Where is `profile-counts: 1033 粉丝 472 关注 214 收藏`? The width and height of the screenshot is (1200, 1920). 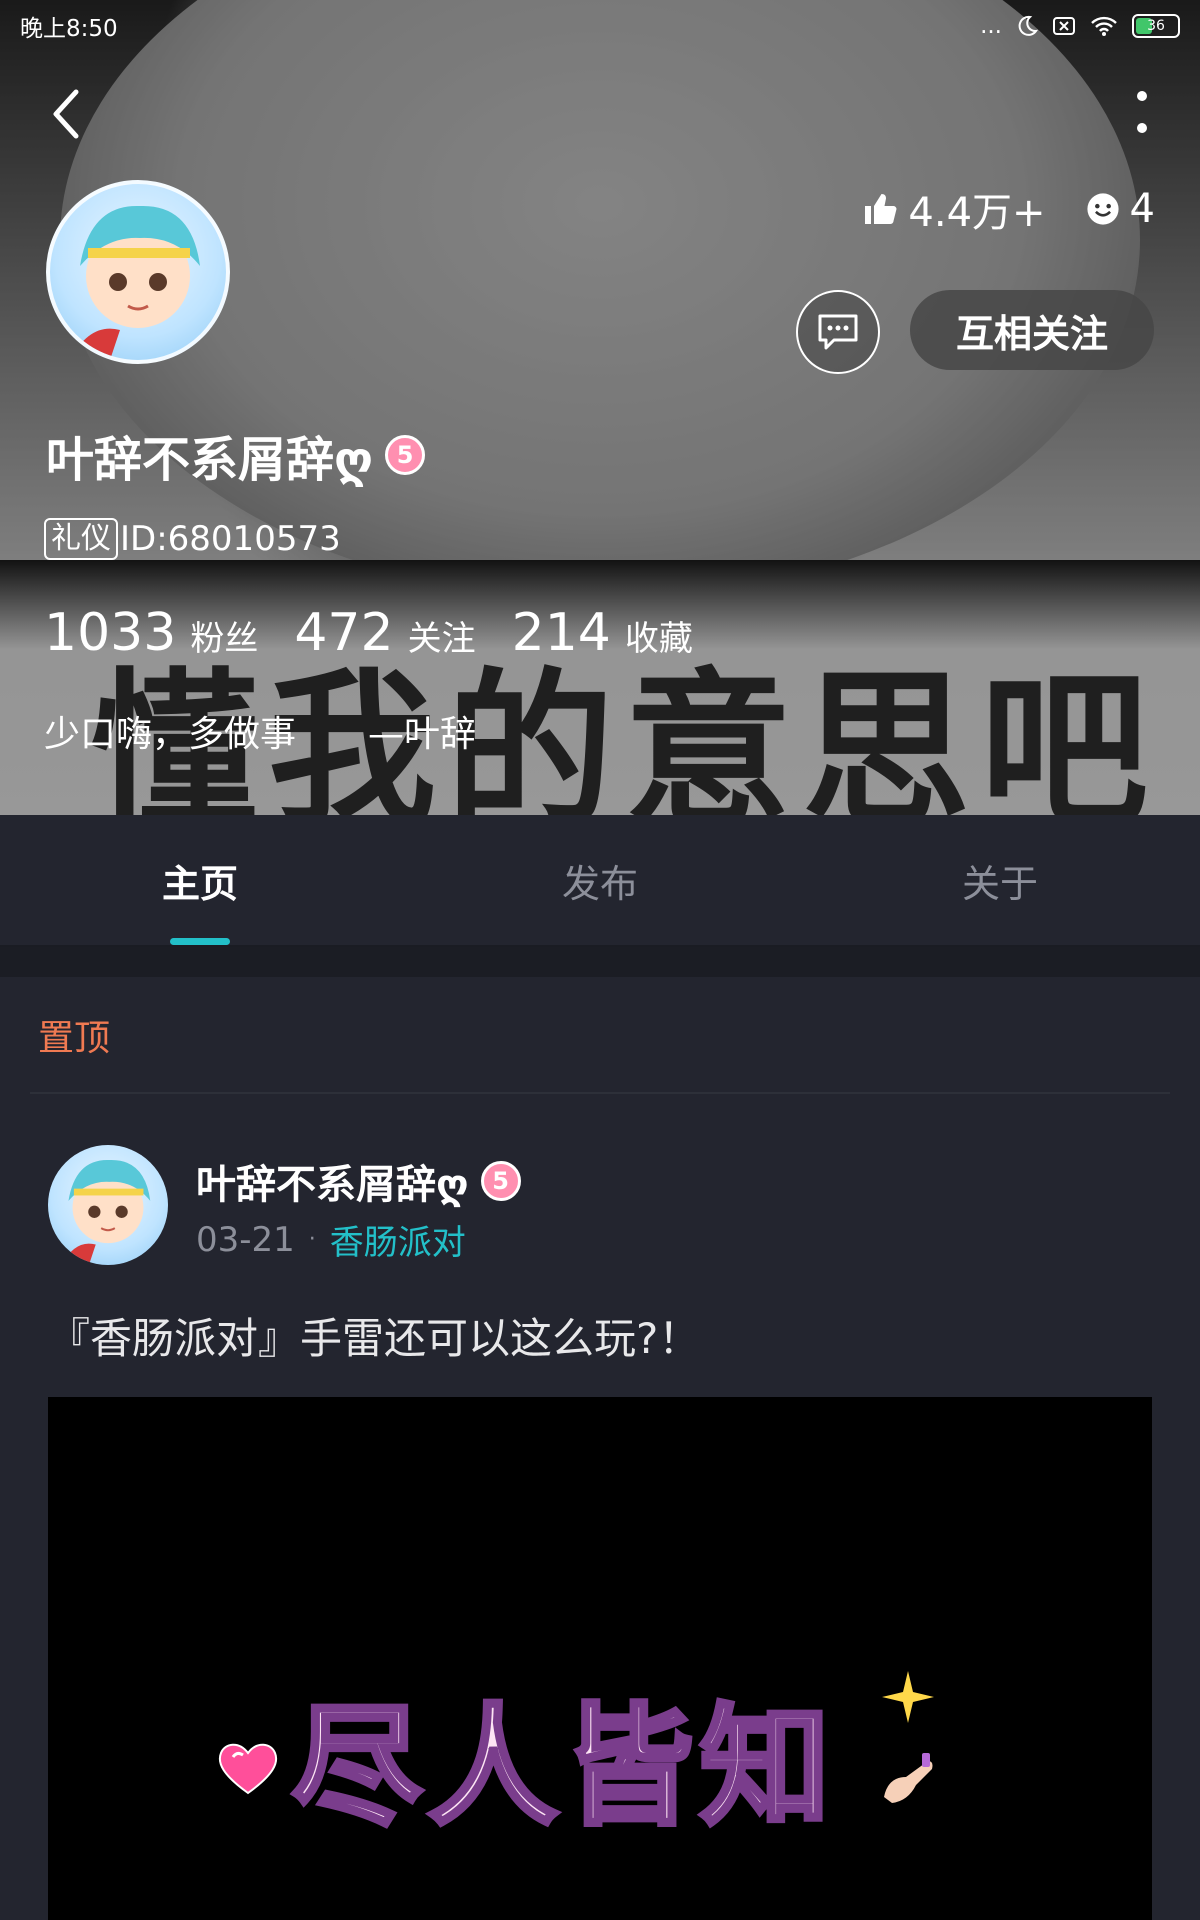 profile-counts: 1033 粉丝 472 关注 214 收藏 is located at coordinates (368, 633).